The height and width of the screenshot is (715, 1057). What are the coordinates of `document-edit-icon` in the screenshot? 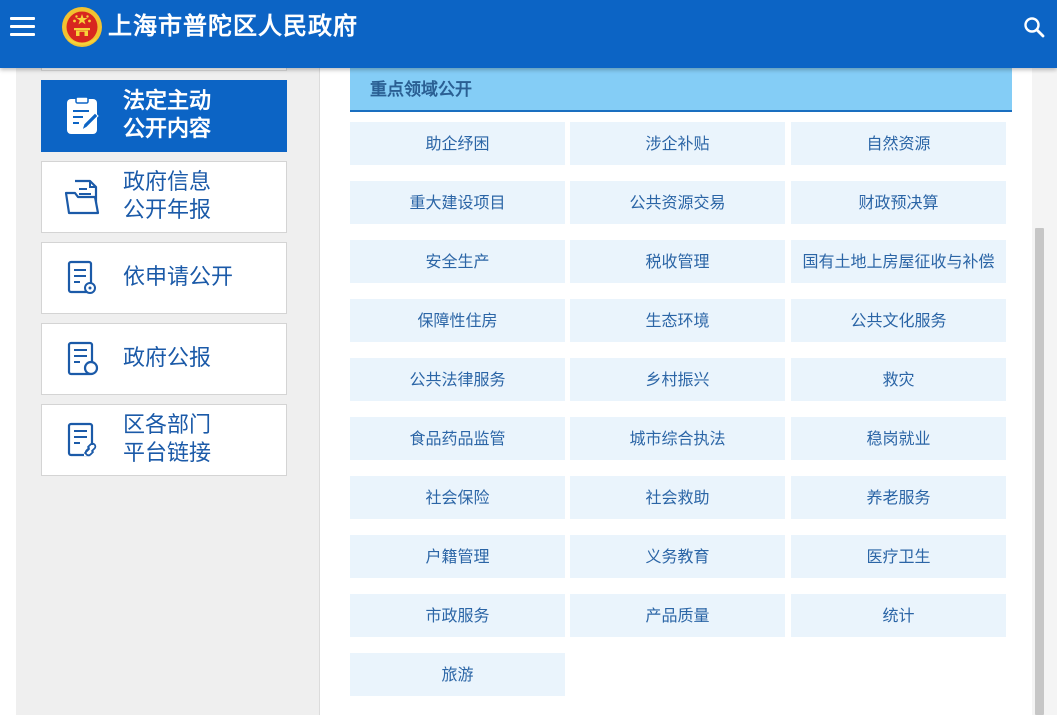 It's located at (83, 115).